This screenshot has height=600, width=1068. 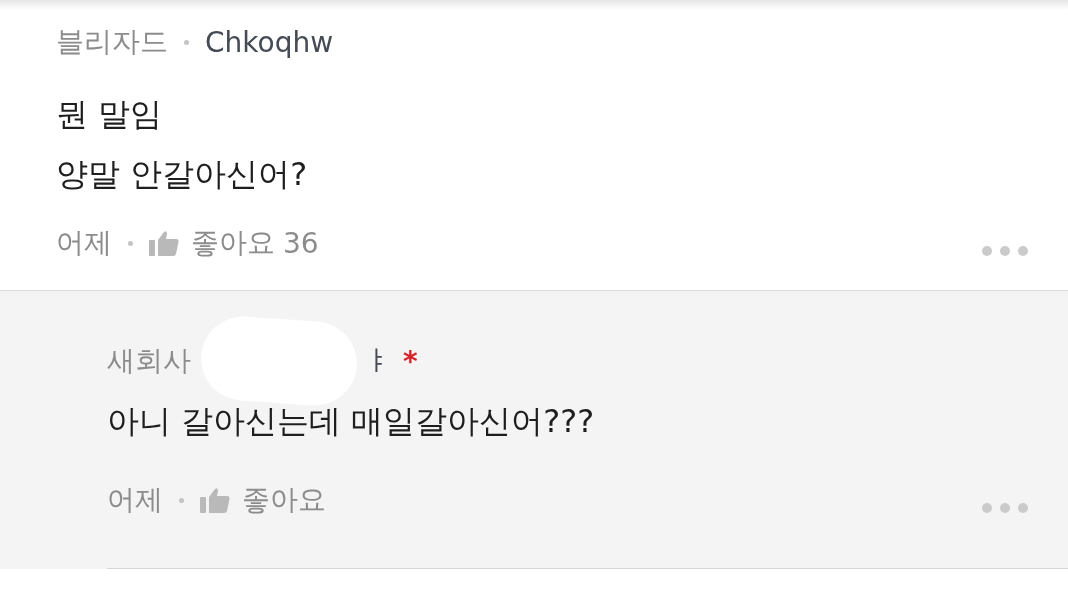 I want to click on board-name: 블리자드, so click(x=112, y=42).